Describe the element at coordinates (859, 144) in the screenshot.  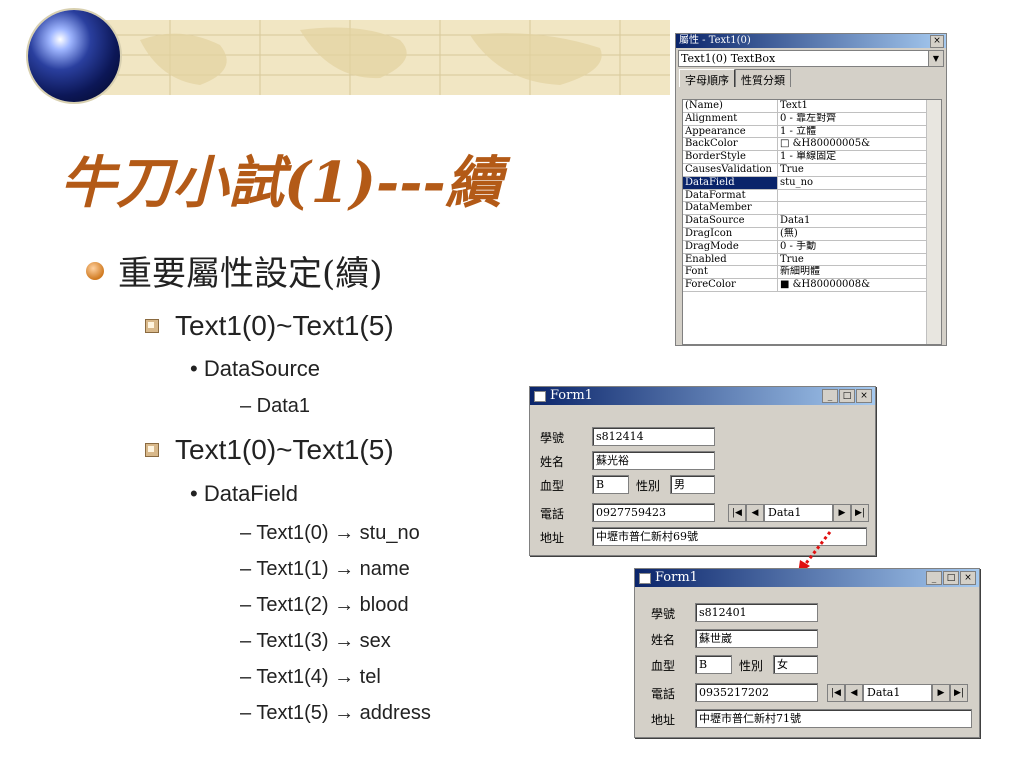
I see `property-value: □ &H80000005&` at that location.